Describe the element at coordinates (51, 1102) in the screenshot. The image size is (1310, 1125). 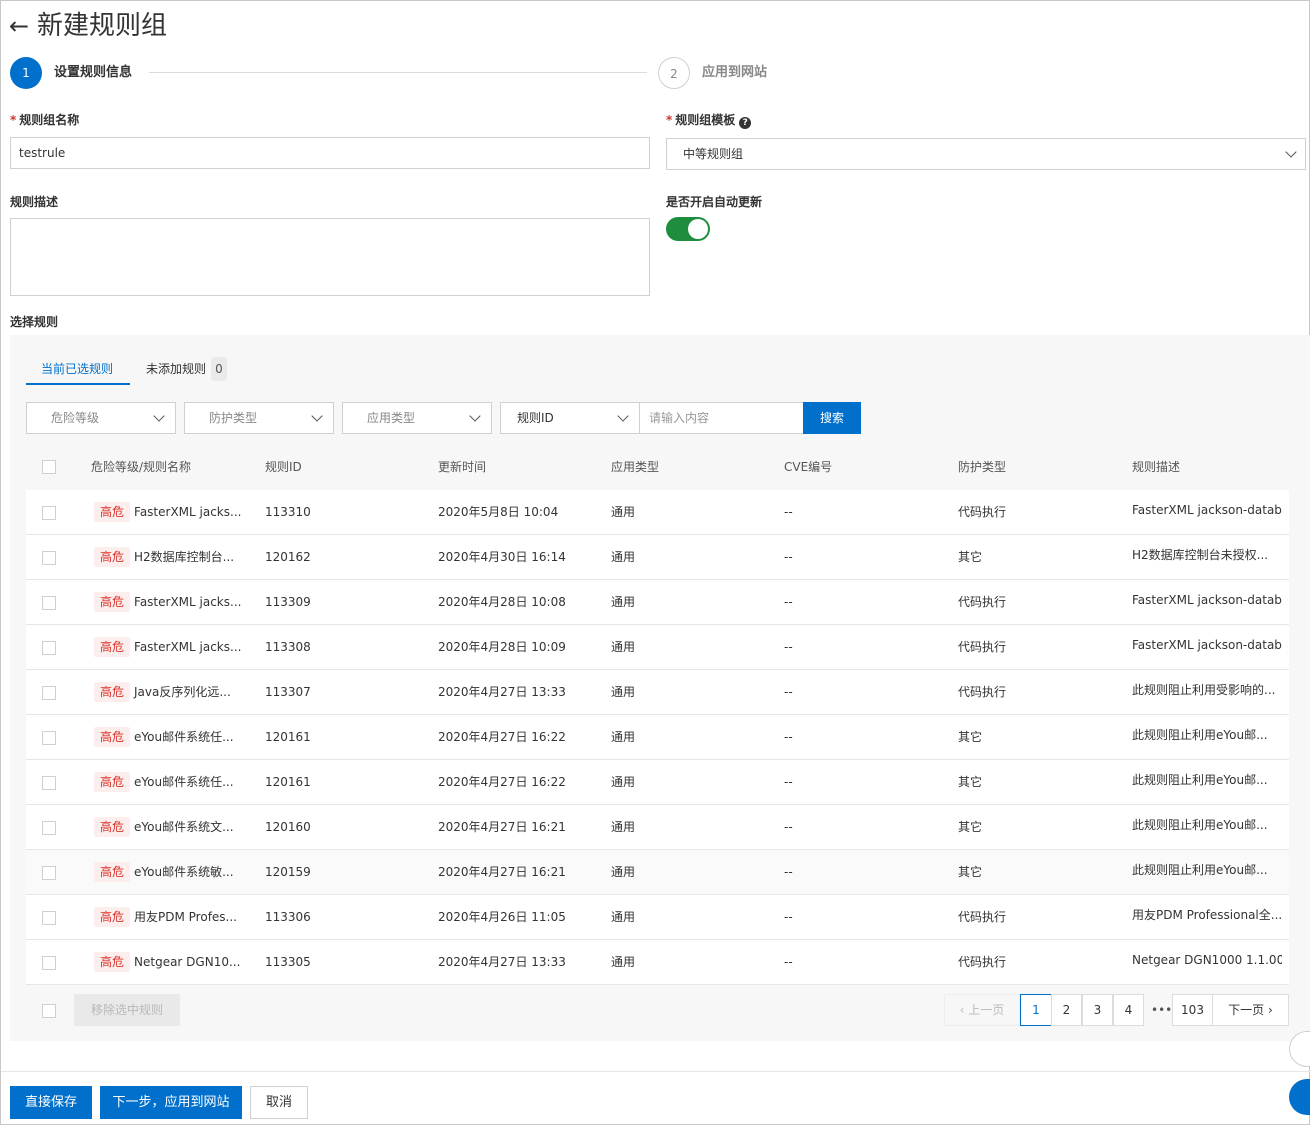
I see `save-button: 直接保存` at that location.